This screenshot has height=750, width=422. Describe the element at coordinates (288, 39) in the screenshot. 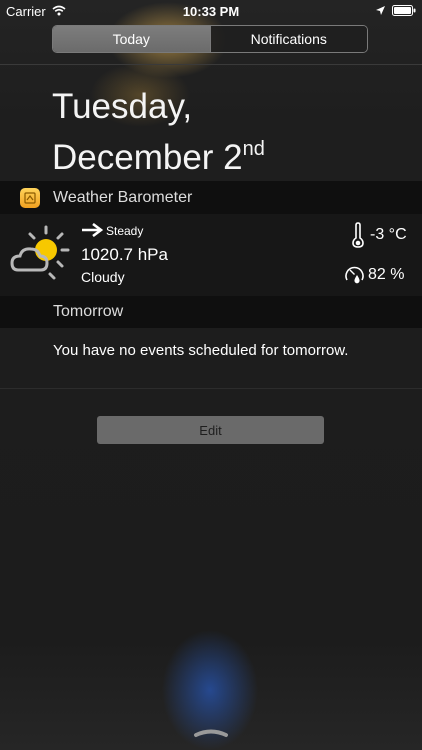

I see `tab-notifications: Notifications` at that location.